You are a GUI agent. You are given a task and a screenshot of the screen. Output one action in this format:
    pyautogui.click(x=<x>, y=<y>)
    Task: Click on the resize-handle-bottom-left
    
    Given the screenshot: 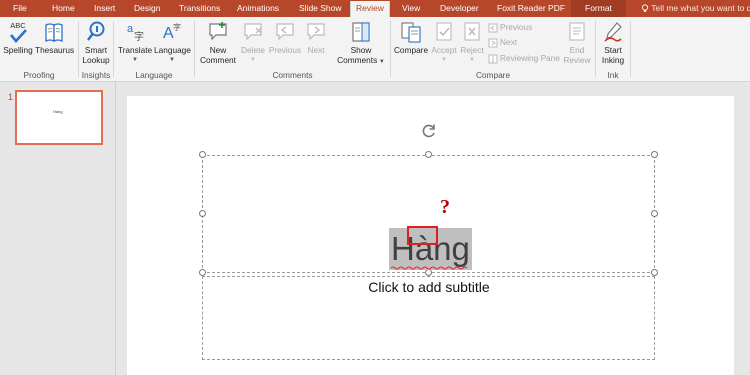 What is the action you would take?
    pyautogui.click(x=202, y=272)
    